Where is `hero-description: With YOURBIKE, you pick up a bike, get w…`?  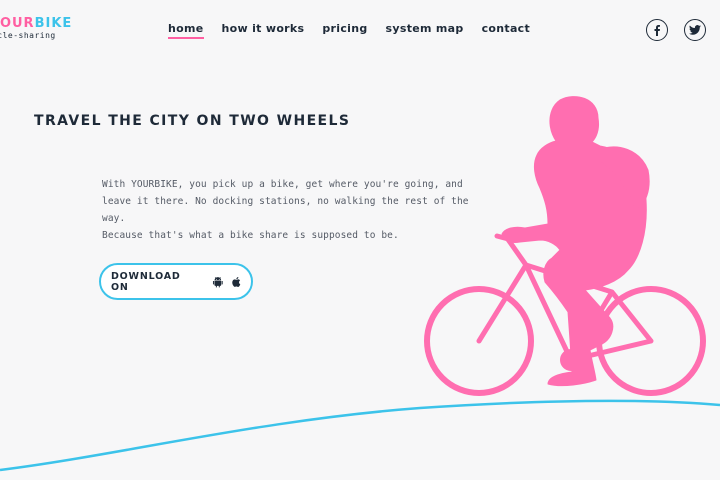 hero-description: With YOURBIKE, you pick up a bike, get w… is located at coordinates (297, 210).